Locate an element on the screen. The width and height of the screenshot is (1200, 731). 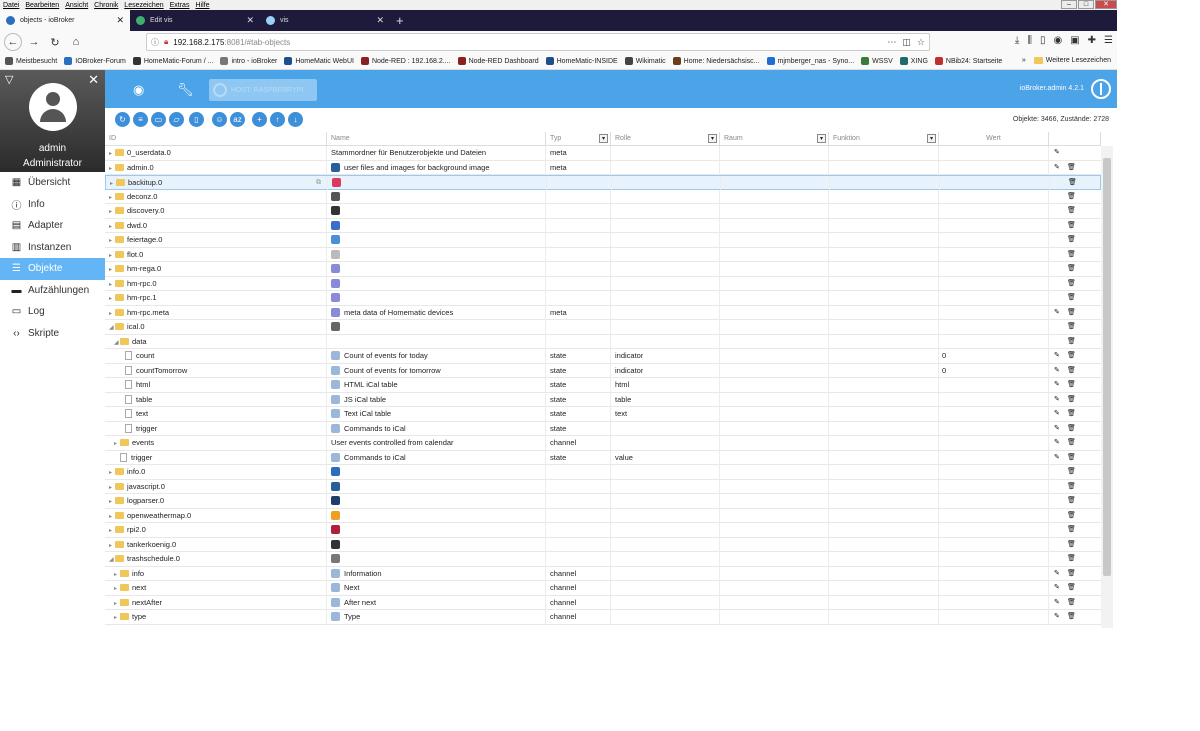
menu-extras: Extras is located at coordinates (180, 5).